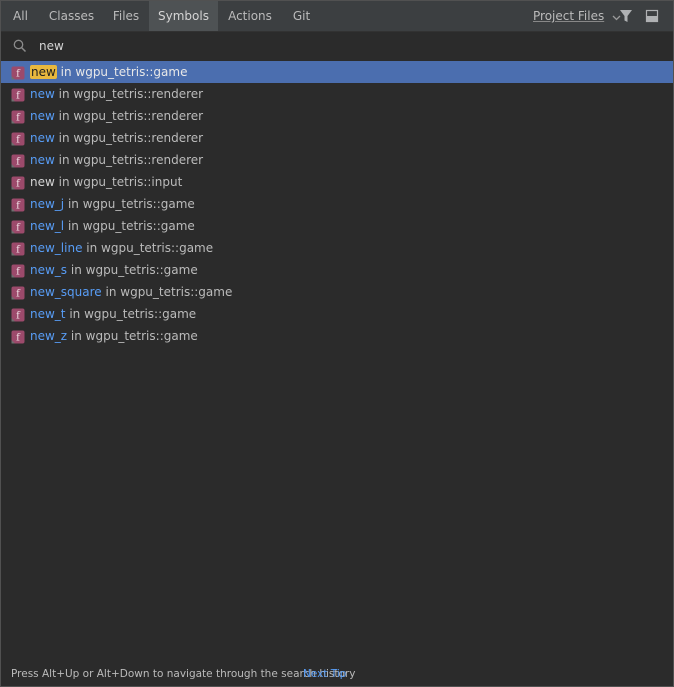  I want to click on result-row: f new_square in wgpu_tetris::game, so click(337, 292).